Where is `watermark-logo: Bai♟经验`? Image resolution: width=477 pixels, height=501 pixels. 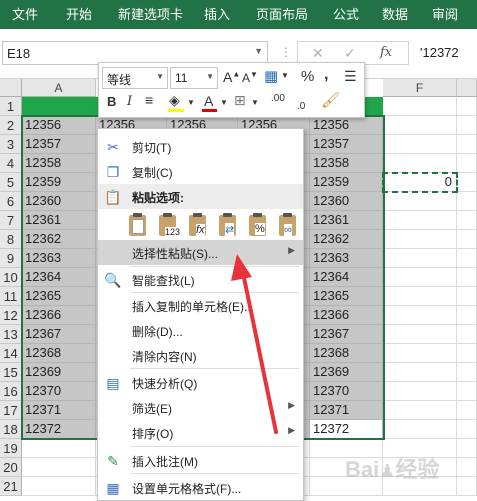 watermark-logo: Bai♟经验 is located at coordinates (392, 469).